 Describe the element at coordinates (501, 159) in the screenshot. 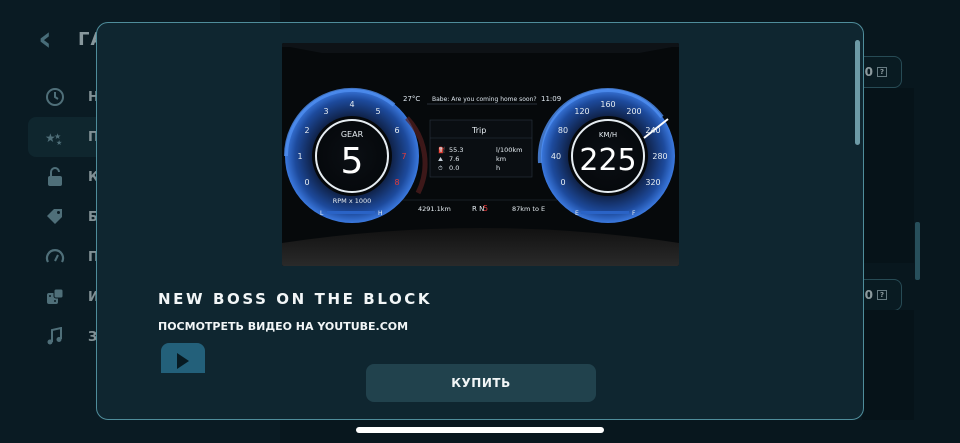

I see `trip-unit: km` at that location.